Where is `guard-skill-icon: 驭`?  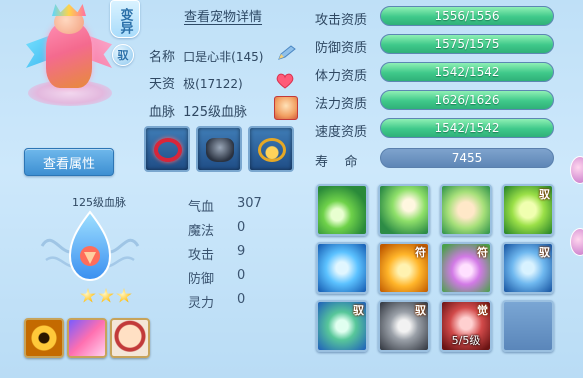 guard-skill-icon: 驭 is located at coordinates (342, 326).